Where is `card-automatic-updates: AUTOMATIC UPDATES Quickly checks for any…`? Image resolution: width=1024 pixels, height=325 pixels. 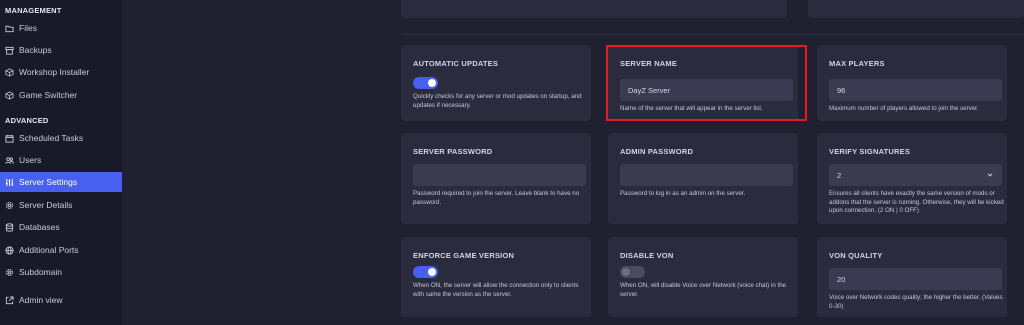 card-automatic-updates: AUTOMATIC UPDATES Quickly checks for any… is located at coordinates (496, 83).